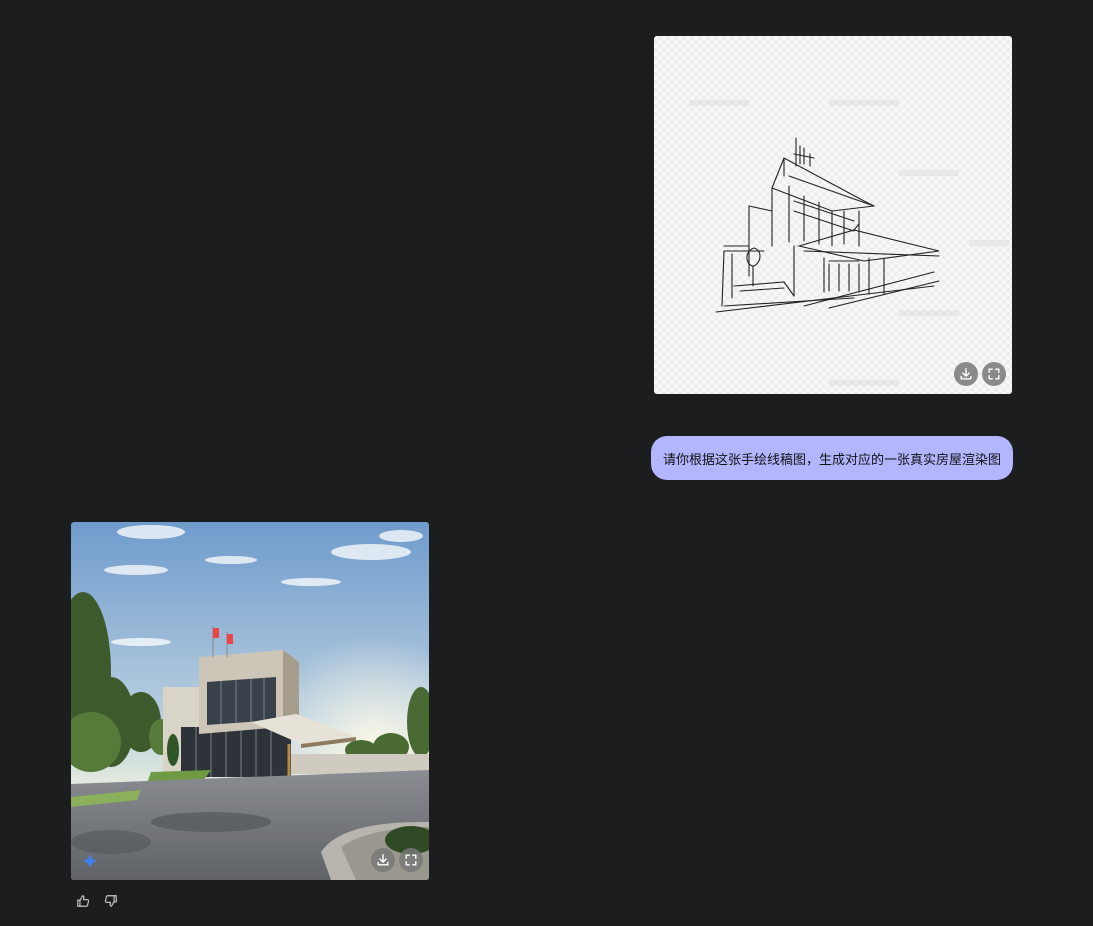 The width and height of the screenshot is (1093, 926). What do you see at coordinates (397, 860) in the screenshot?
I see `render-image-actions` at bounding box center [397, 860].